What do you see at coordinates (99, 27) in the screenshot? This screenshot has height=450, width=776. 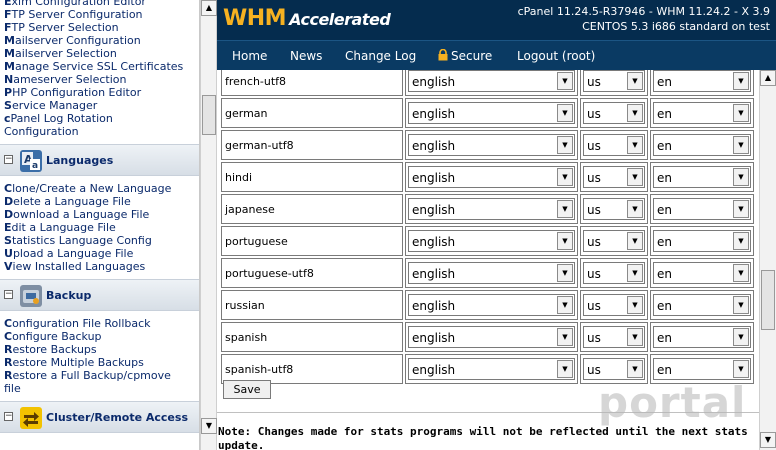 I see `sidebar-link: FTP Server Selection` at bounding box center [99, 27].